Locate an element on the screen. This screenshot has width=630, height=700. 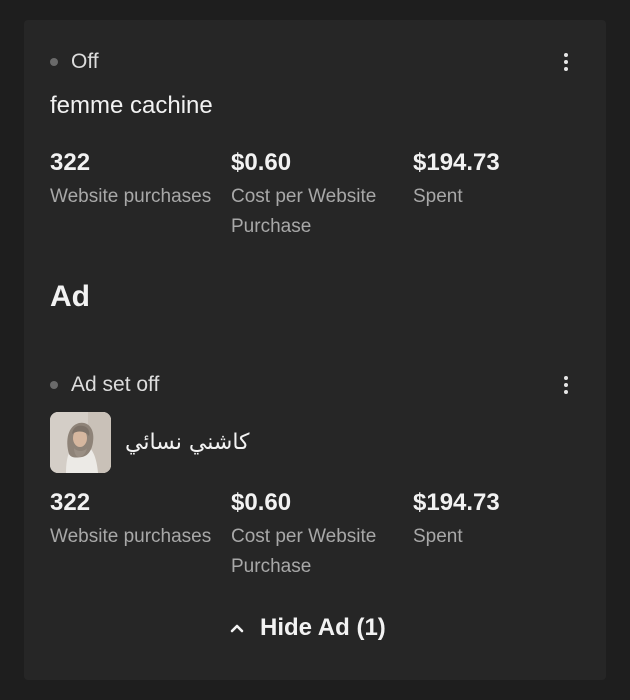
ad-row: كاشني نسائي is located at coordinates (150, 442).